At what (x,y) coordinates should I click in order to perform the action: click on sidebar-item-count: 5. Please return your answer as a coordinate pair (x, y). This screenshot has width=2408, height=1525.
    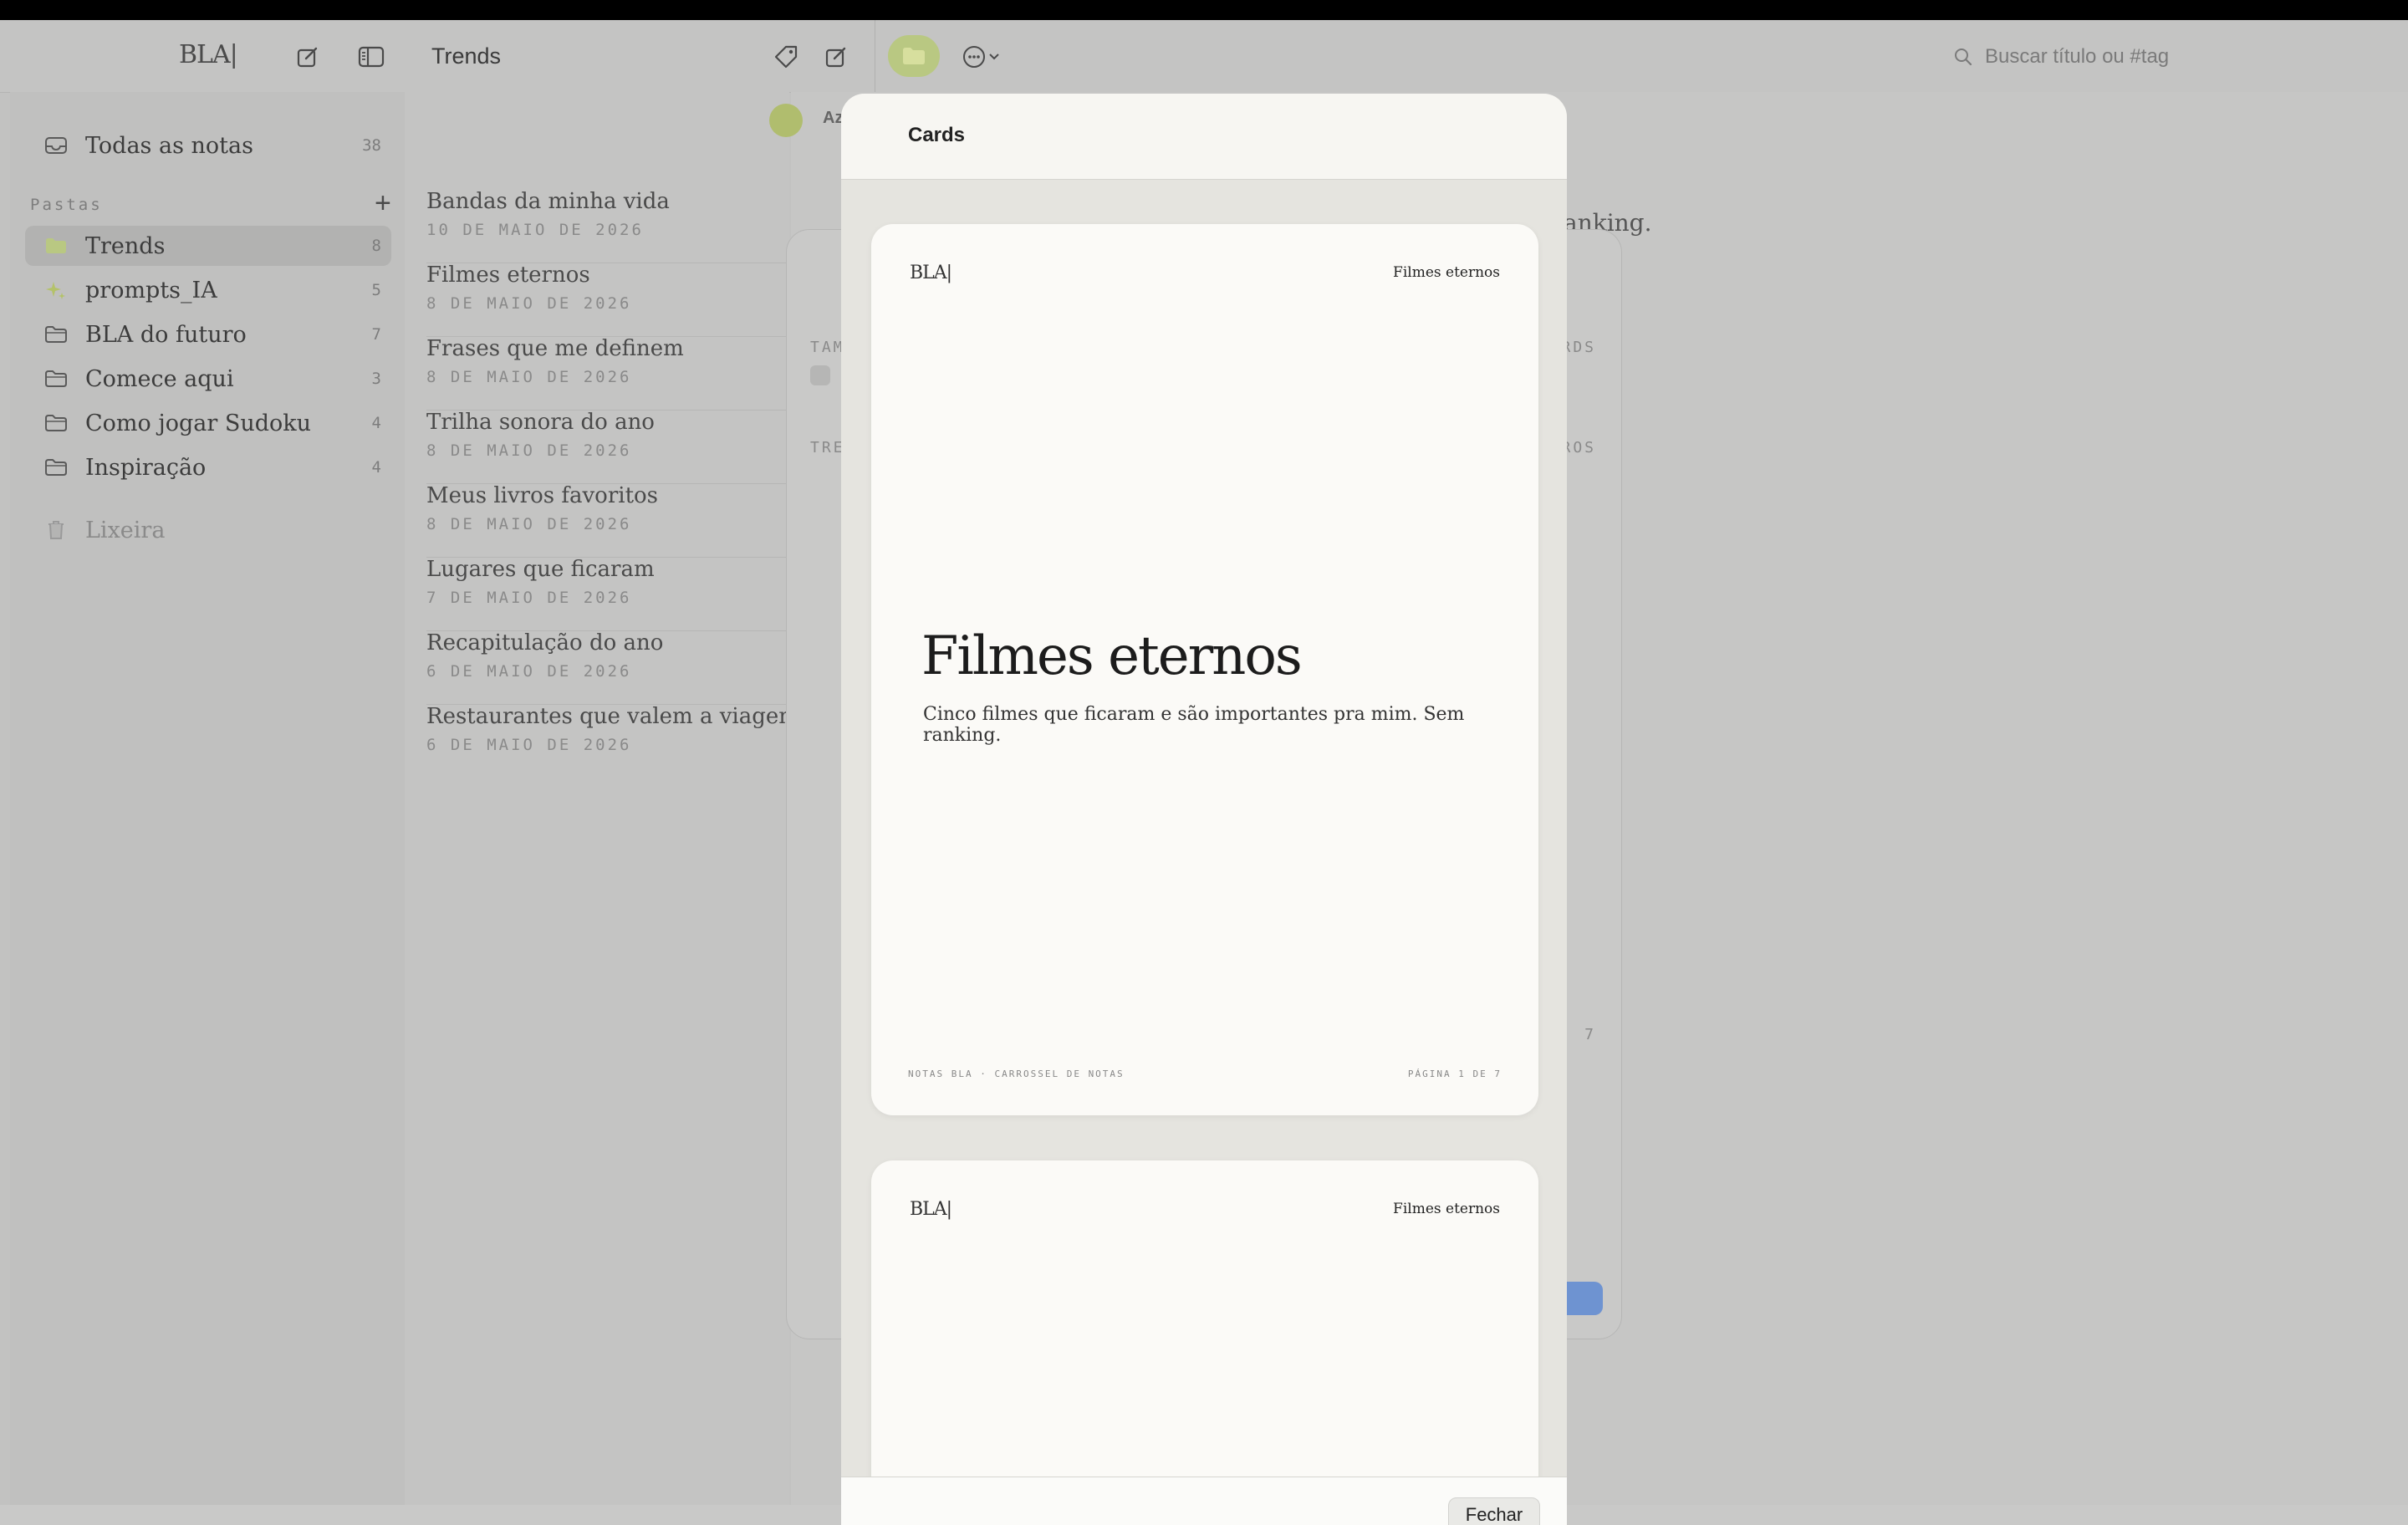
    Looking at the image, I should click on (376, 290).